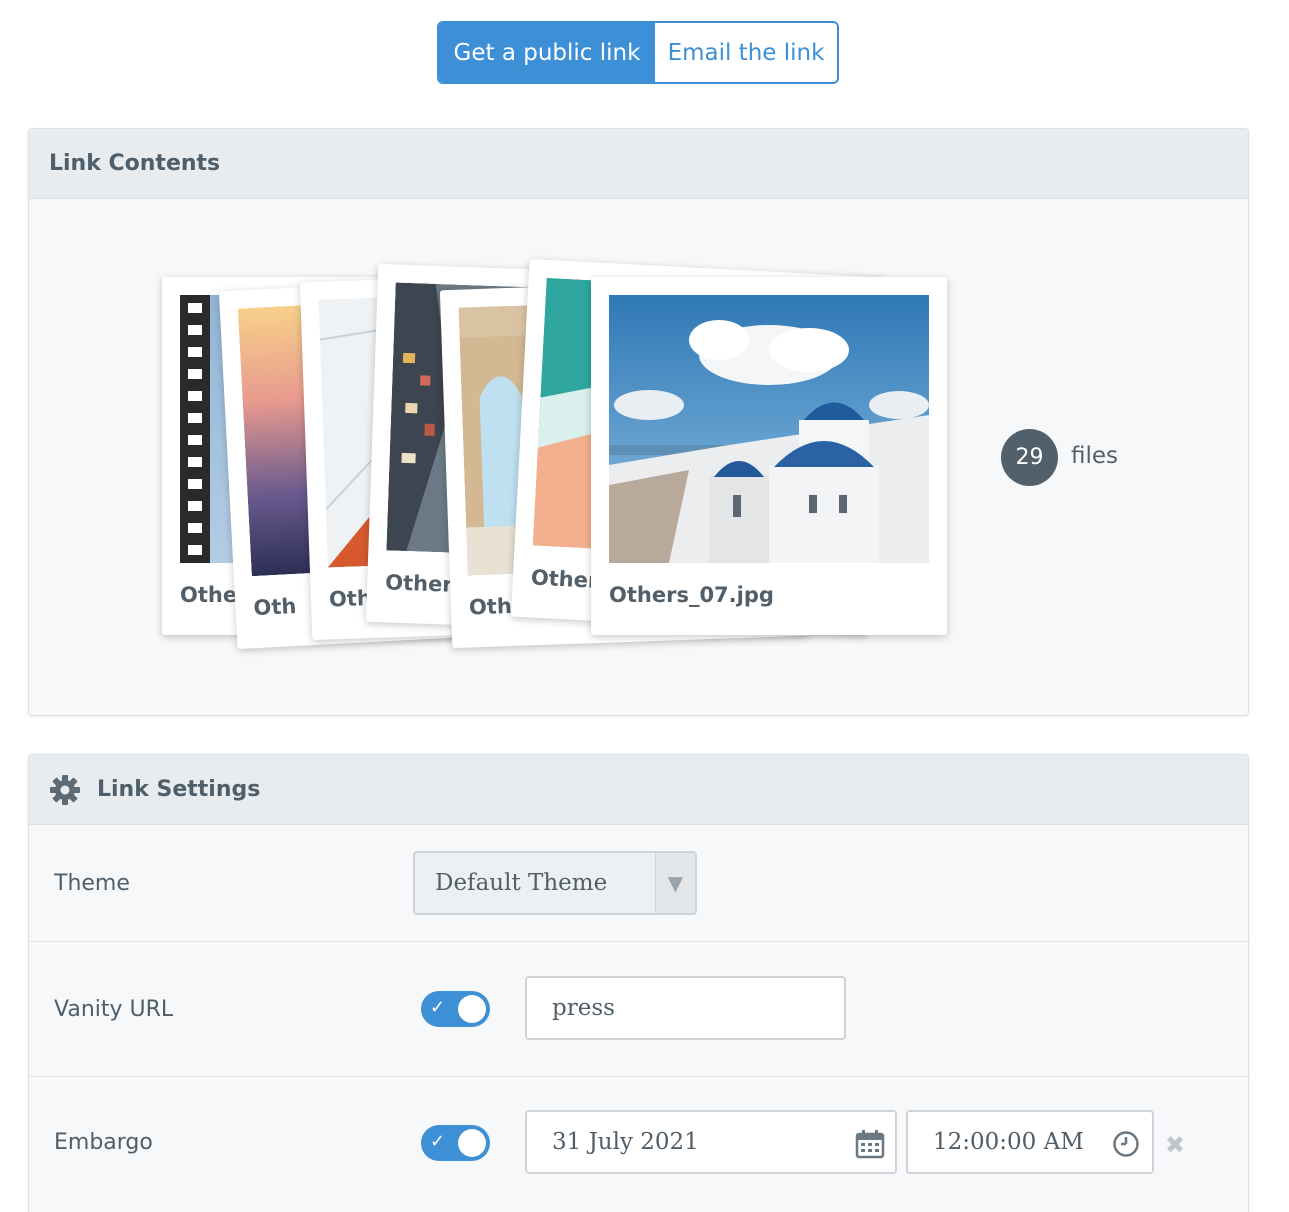 This screenshot has height=1212, width=1289. What do you see at coordinates (92, 883) in the screenshot?
I see `theme-label: Theme` at bounding box center [92, 883].